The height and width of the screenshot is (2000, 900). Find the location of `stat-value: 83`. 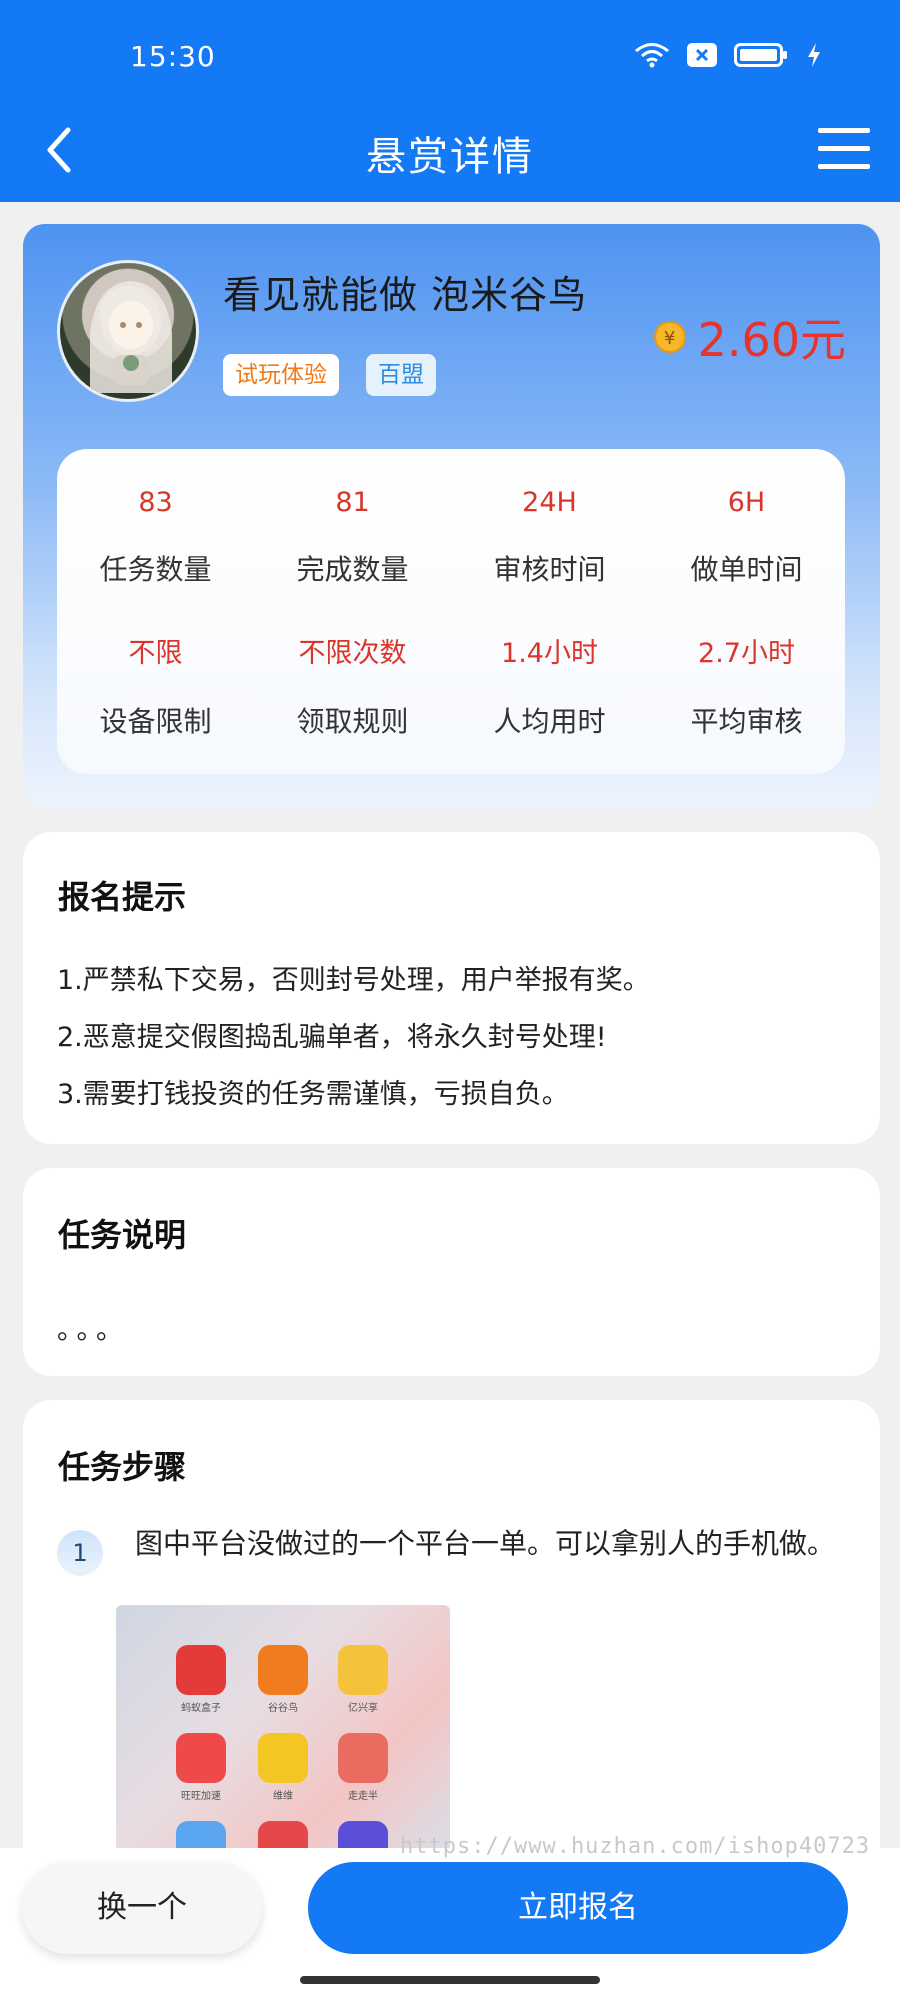

stat-value: 83 is located at coordinates (155, 502).